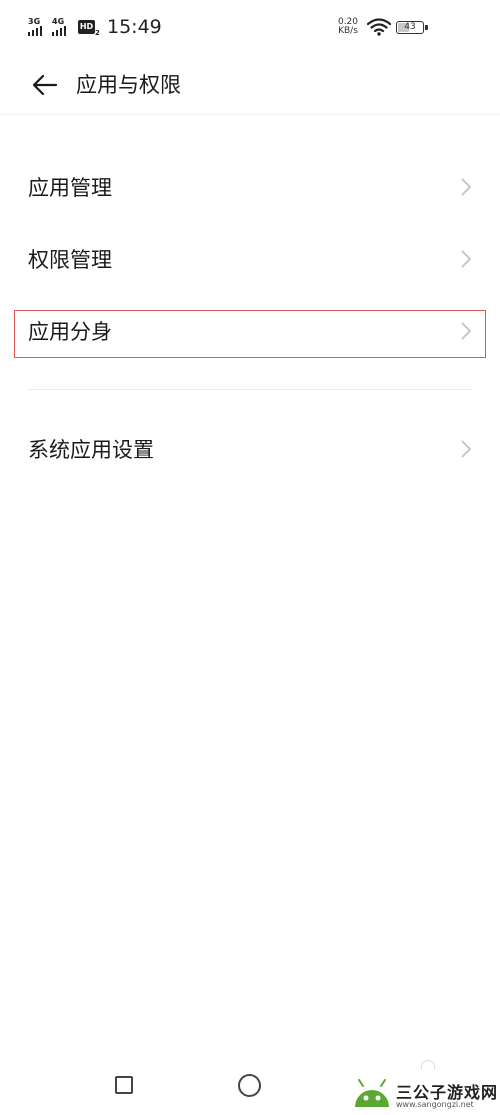 The image size is (500, 1115). What do you see at coordinates (128, 85) in the screenshot?
I see `page-title: 应用与权限` at bounding box center [128, 85].